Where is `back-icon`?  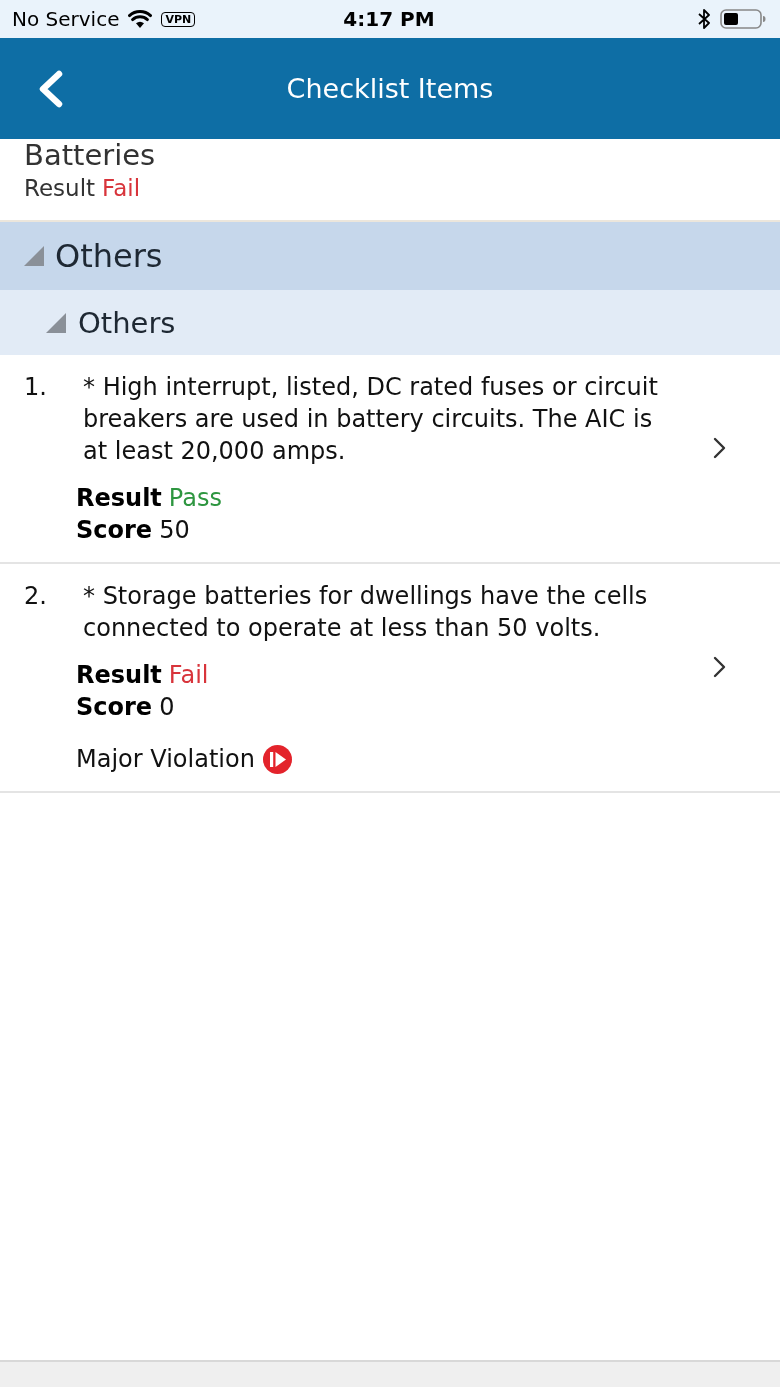 back-icon is located at coordinates (50, 88).